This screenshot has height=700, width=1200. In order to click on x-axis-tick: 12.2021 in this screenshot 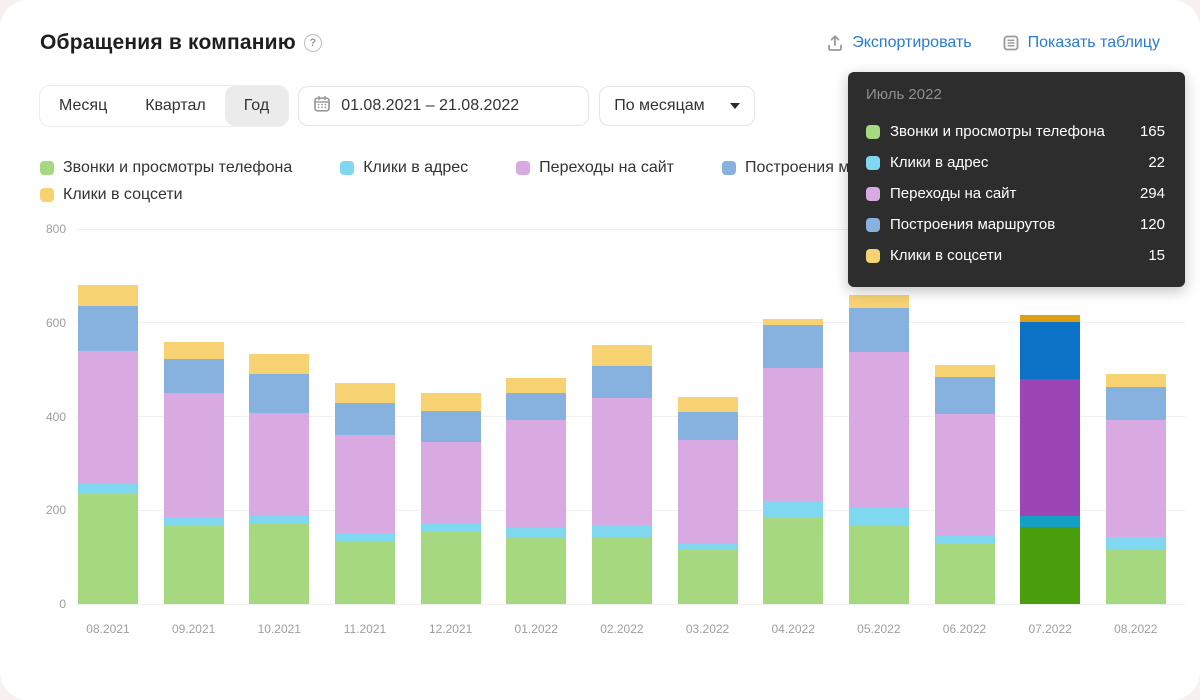, I will do `click(450, 629)`.